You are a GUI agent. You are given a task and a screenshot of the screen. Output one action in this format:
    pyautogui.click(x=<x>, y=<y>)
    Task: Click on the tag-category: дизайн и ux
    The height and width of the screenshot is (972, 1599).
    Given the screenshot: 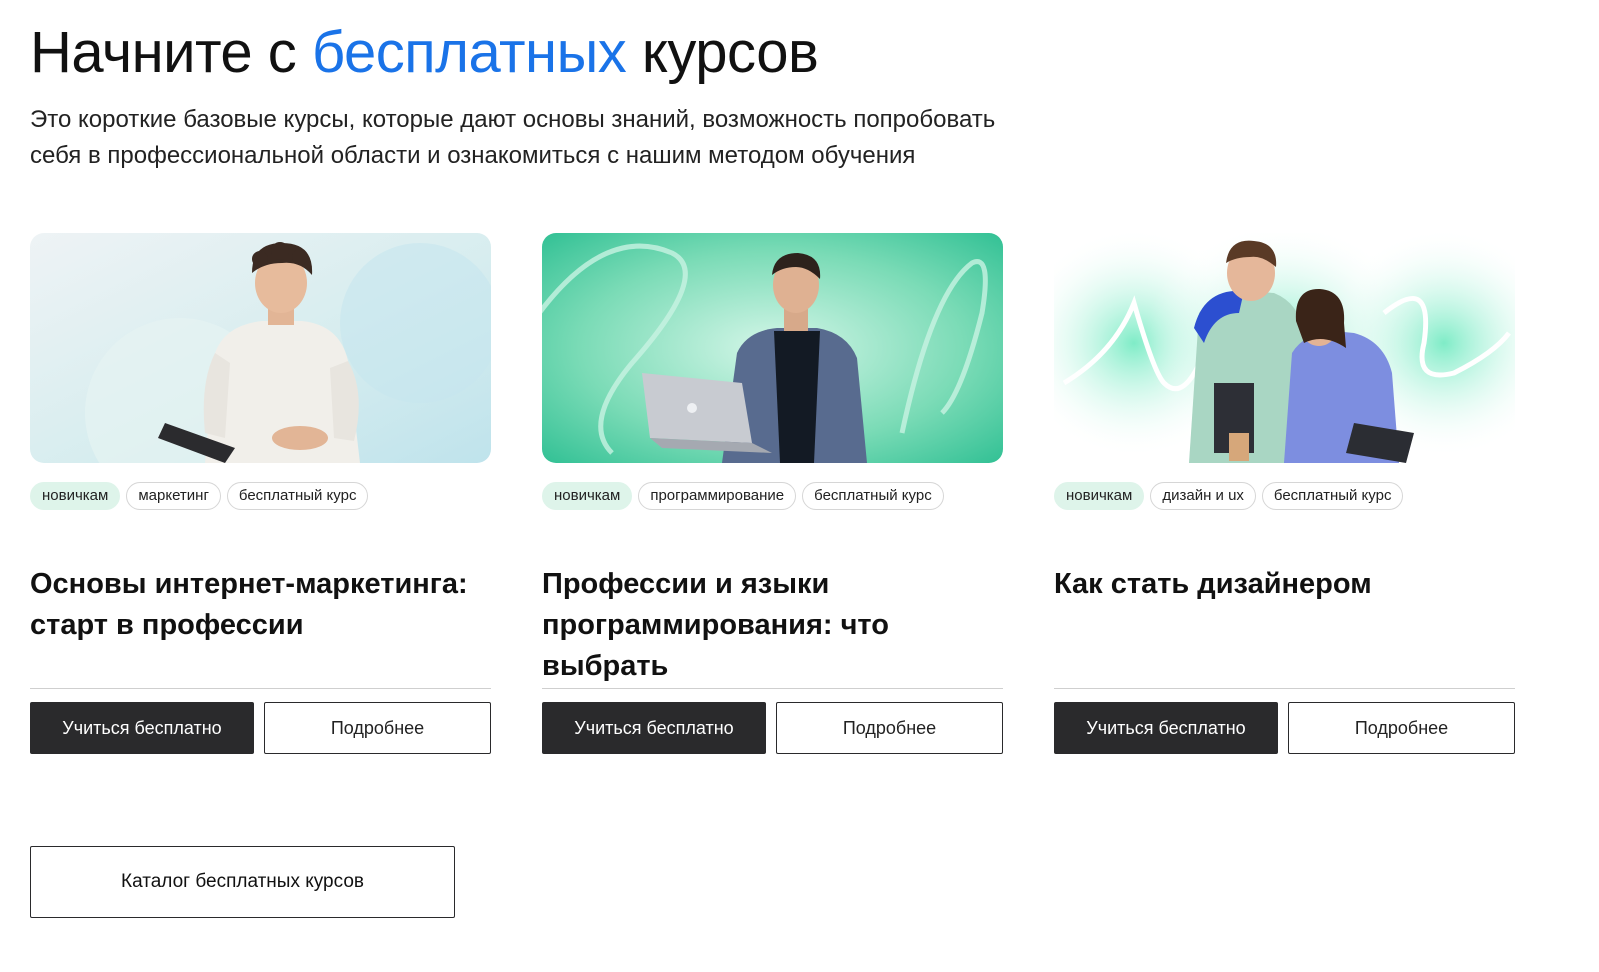 What is the action you would take?
    pyautogui.click(x=1203, y=496)
    